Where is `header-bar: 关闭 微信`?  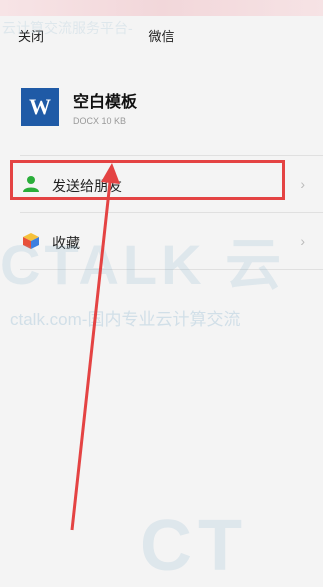
header-bar: 关闭 微信 is located at coordinates (161, 35).